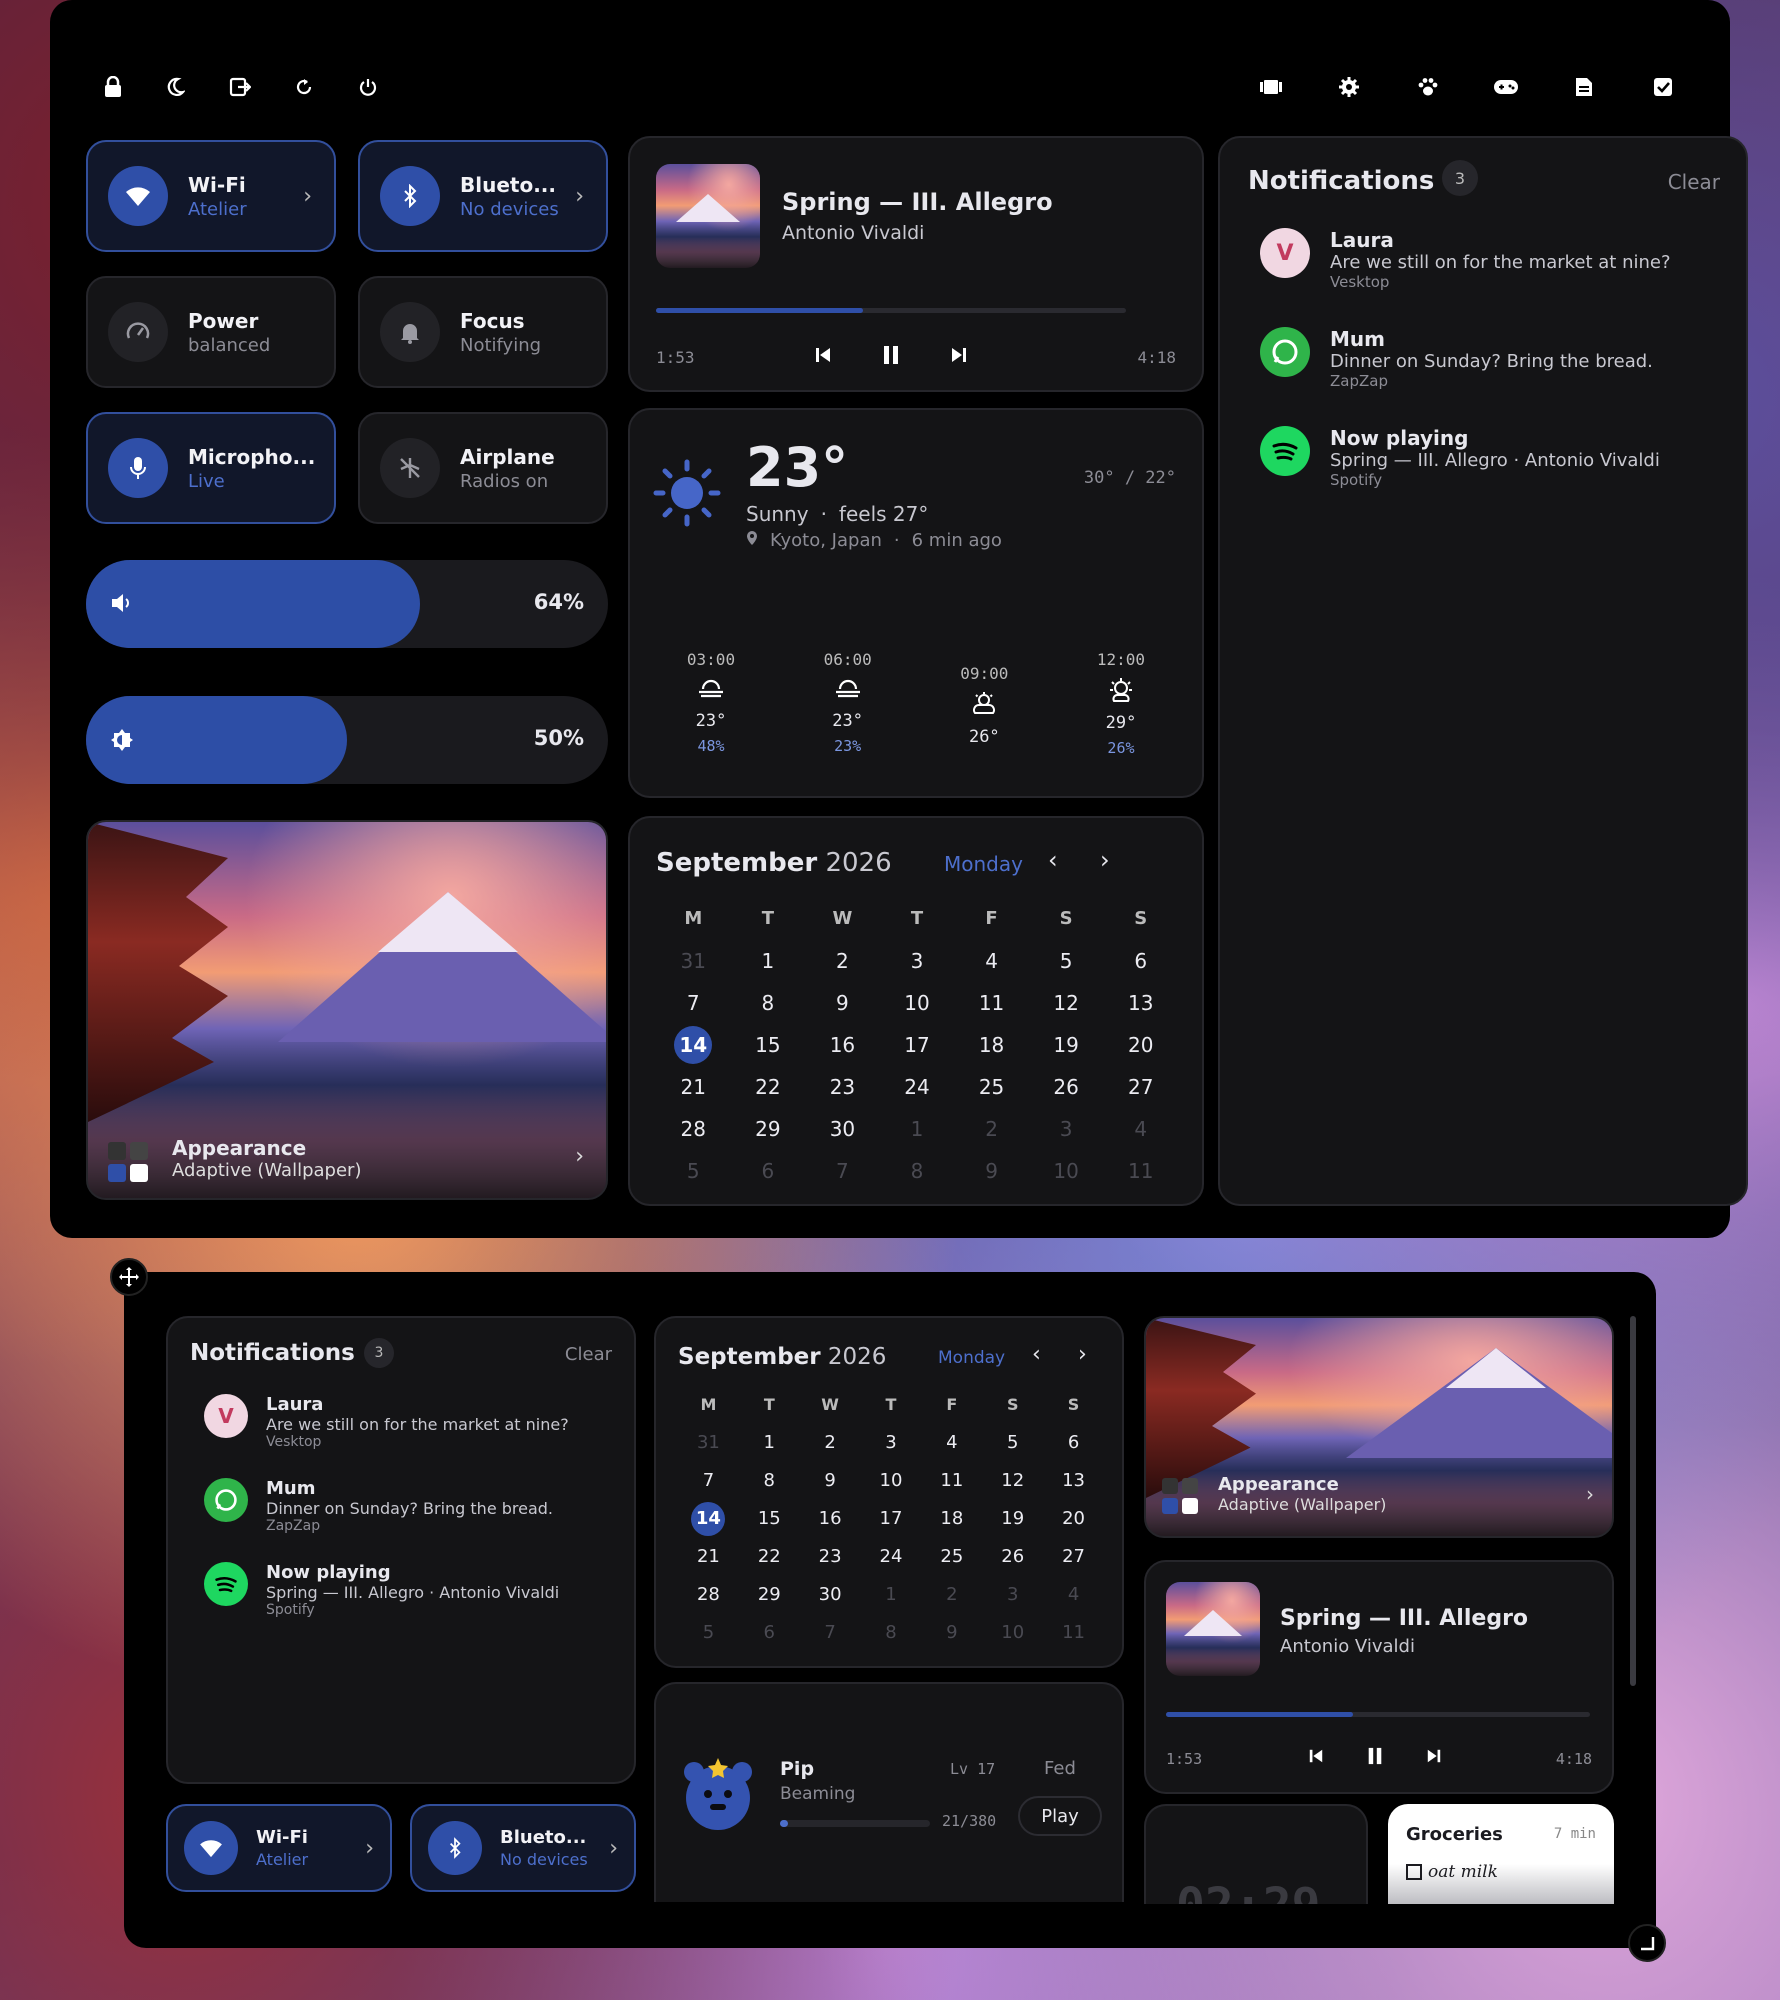 The width and height of the screenshot is (1780, 2000). Describe the element at coordinates (211, 196) in the screenshot. I see `wifi-tile: Wi-Fi Atelier ›` at that location.